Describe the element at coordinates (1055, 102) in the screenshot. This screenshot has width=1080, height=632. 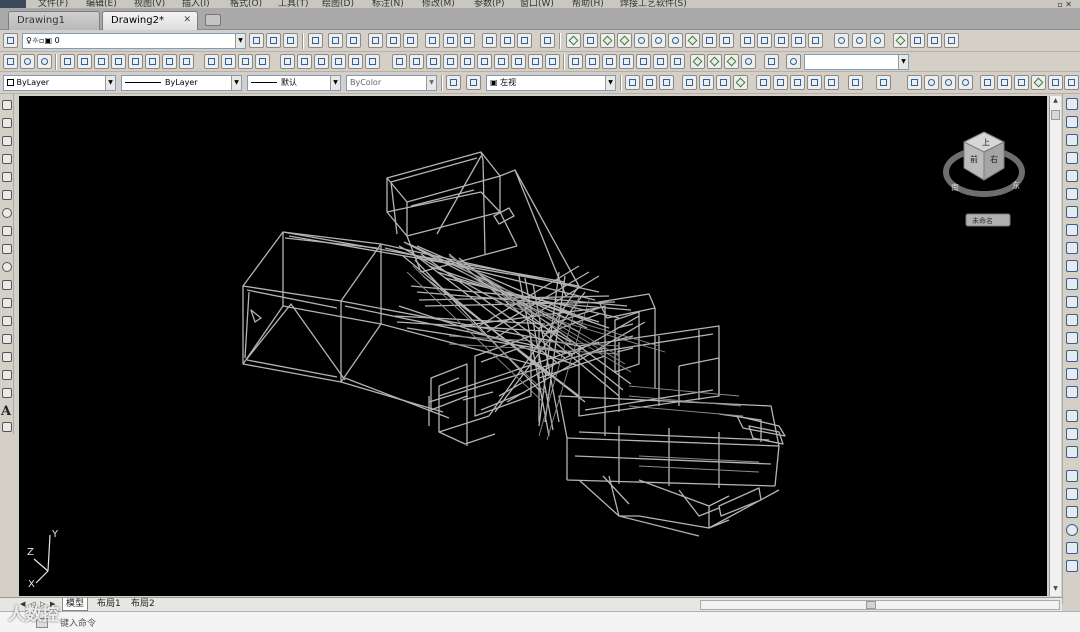
I see `scroll-up-icon: ▲` at that location.